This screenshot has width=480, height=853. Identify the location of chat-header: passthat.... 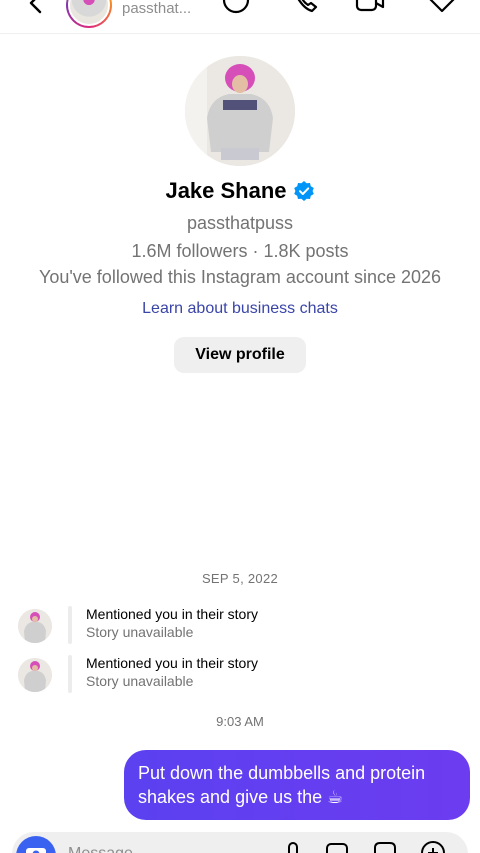
(240, 17).